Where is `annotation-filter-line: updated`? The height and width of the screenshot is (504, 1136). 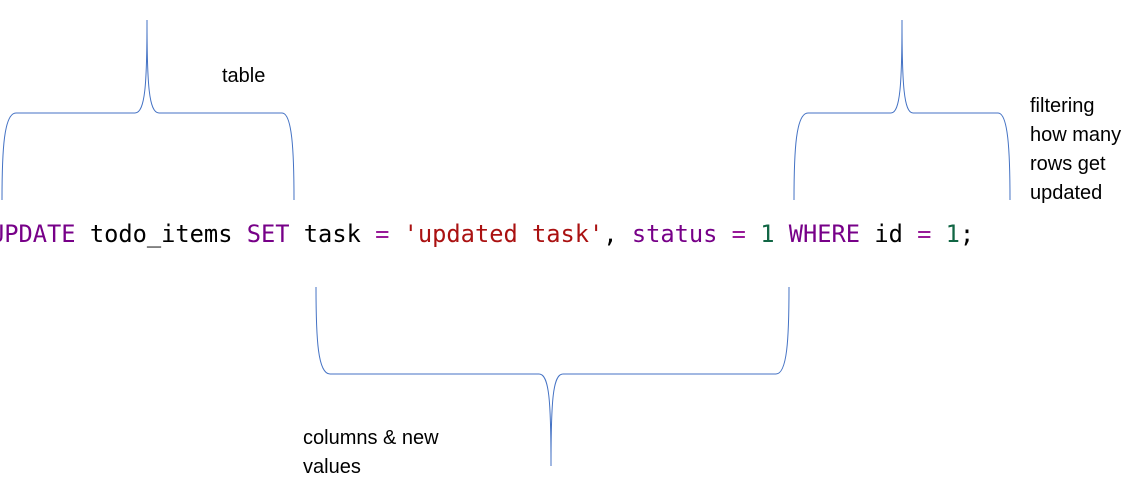 annotation-filter-line: updated is located at coordinates (1066, 193).